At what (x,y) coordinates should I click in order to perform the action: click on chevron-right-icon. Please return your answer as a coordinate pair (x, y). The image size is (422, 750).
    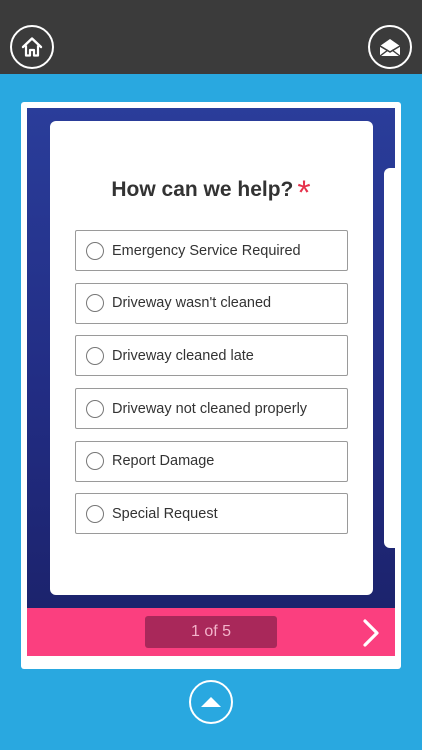
    Looking at the image, I should click on (371, 633).